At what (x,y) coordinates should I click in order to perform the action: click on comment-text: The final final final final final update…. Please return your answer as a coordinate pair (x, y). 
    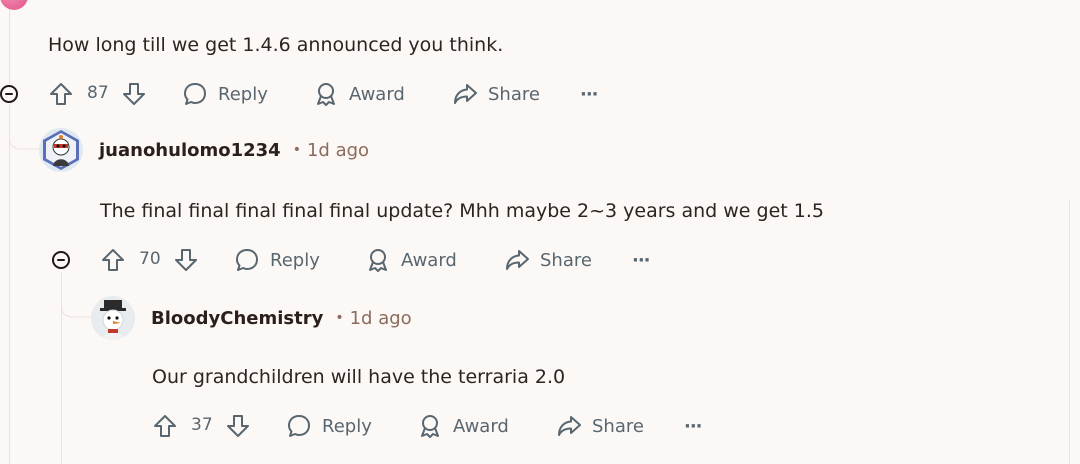
    Looking at the image, I should click on (462, 211).